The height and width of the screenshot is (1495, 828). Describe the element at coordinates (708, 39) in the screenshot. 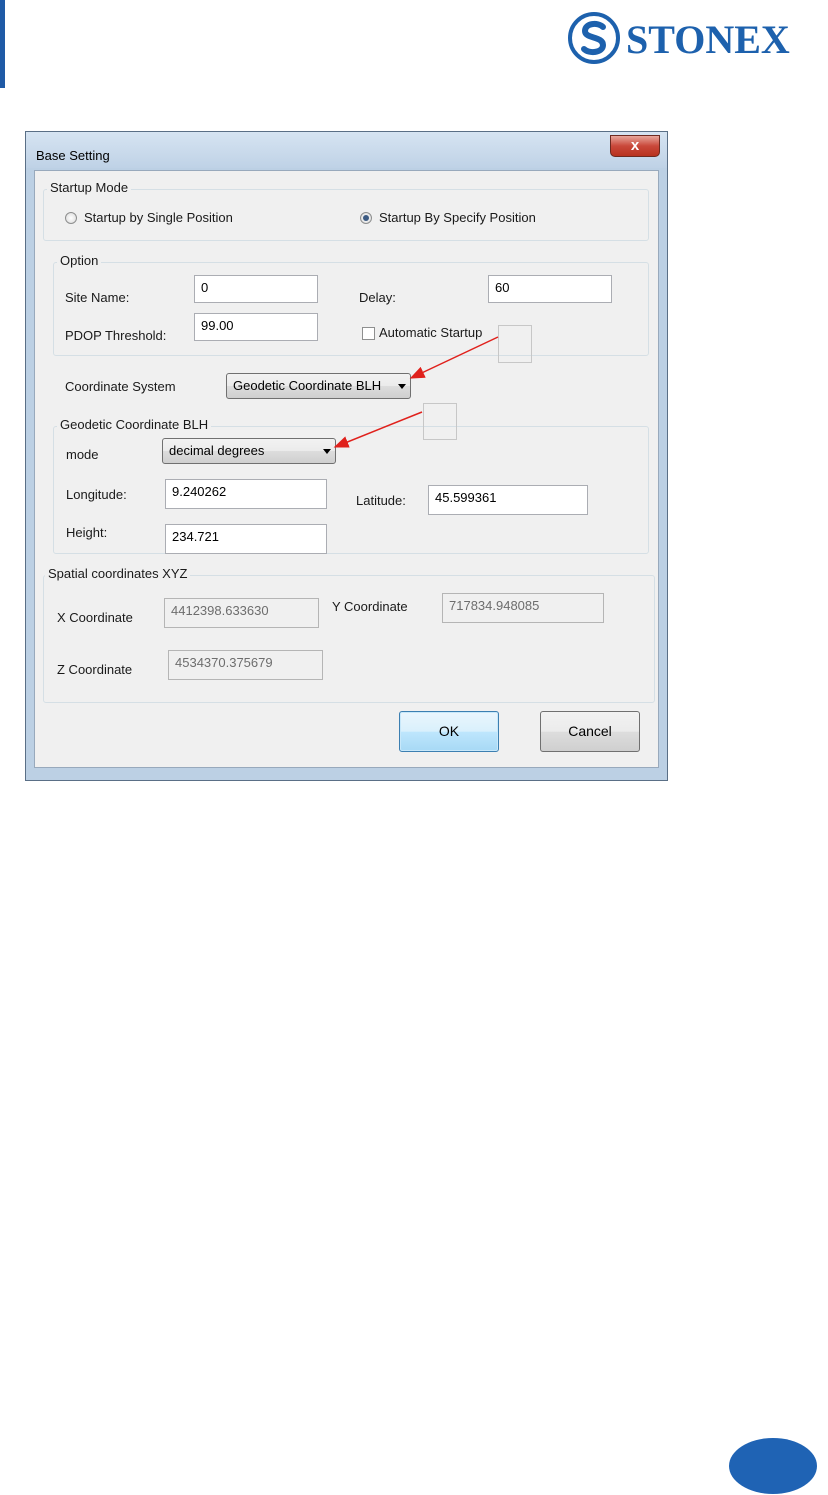

I see `brand-name: STONEX` at that location.